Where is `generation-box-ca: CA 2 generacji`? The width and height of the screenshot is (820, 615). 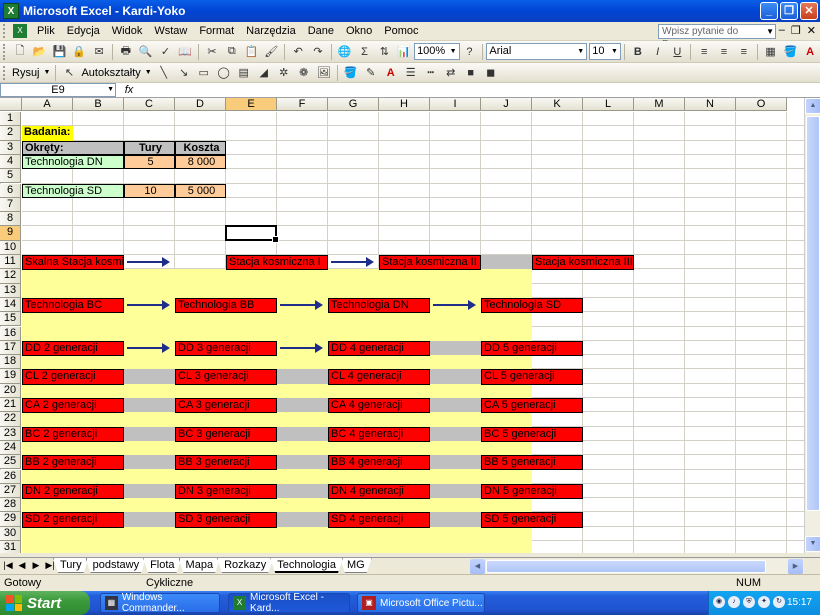 generation-box-ca: CA 2 generacji is located at coordinates (73, 406).